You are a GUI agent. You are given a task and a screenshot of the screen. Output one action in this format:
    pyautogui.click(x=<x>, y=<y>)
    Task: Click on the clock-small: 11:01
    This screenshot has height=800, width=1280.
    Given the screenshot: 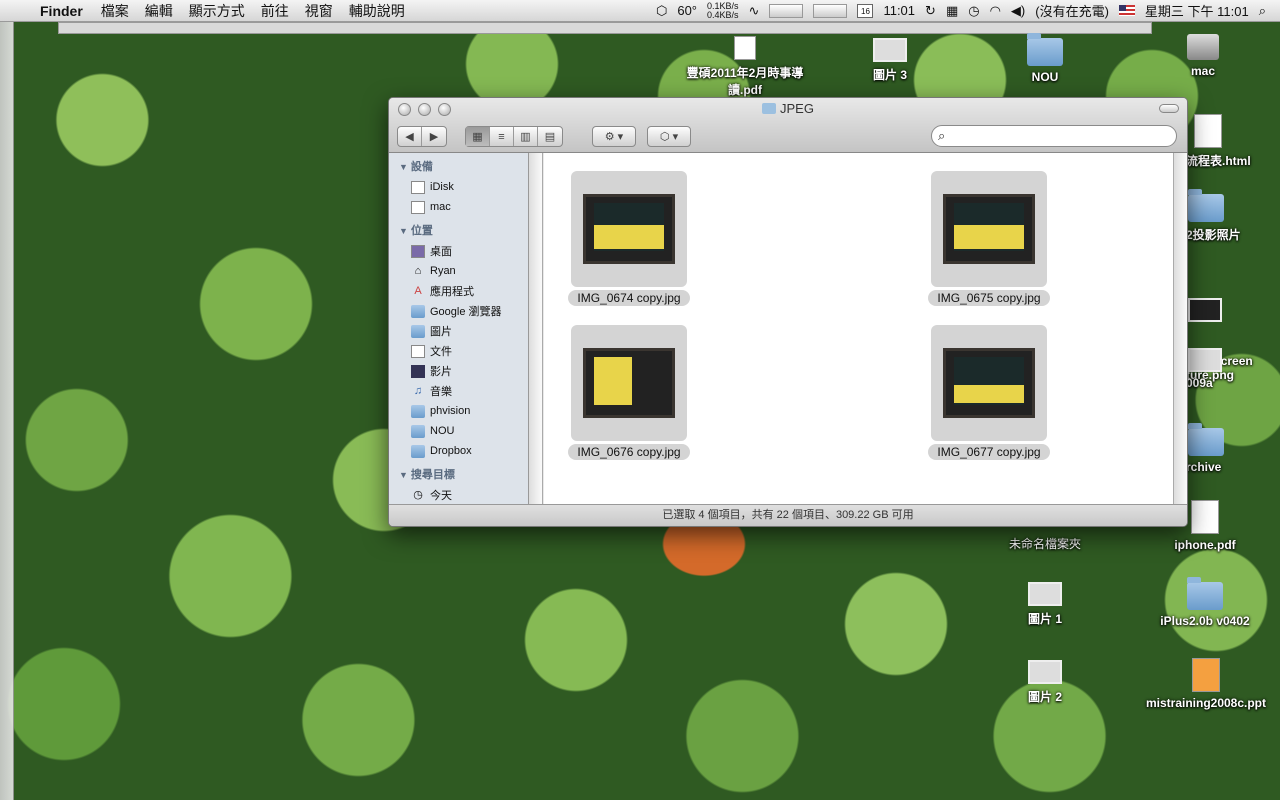 What is the action you would take?
    pyautogui.click(x=899, y=10)
    